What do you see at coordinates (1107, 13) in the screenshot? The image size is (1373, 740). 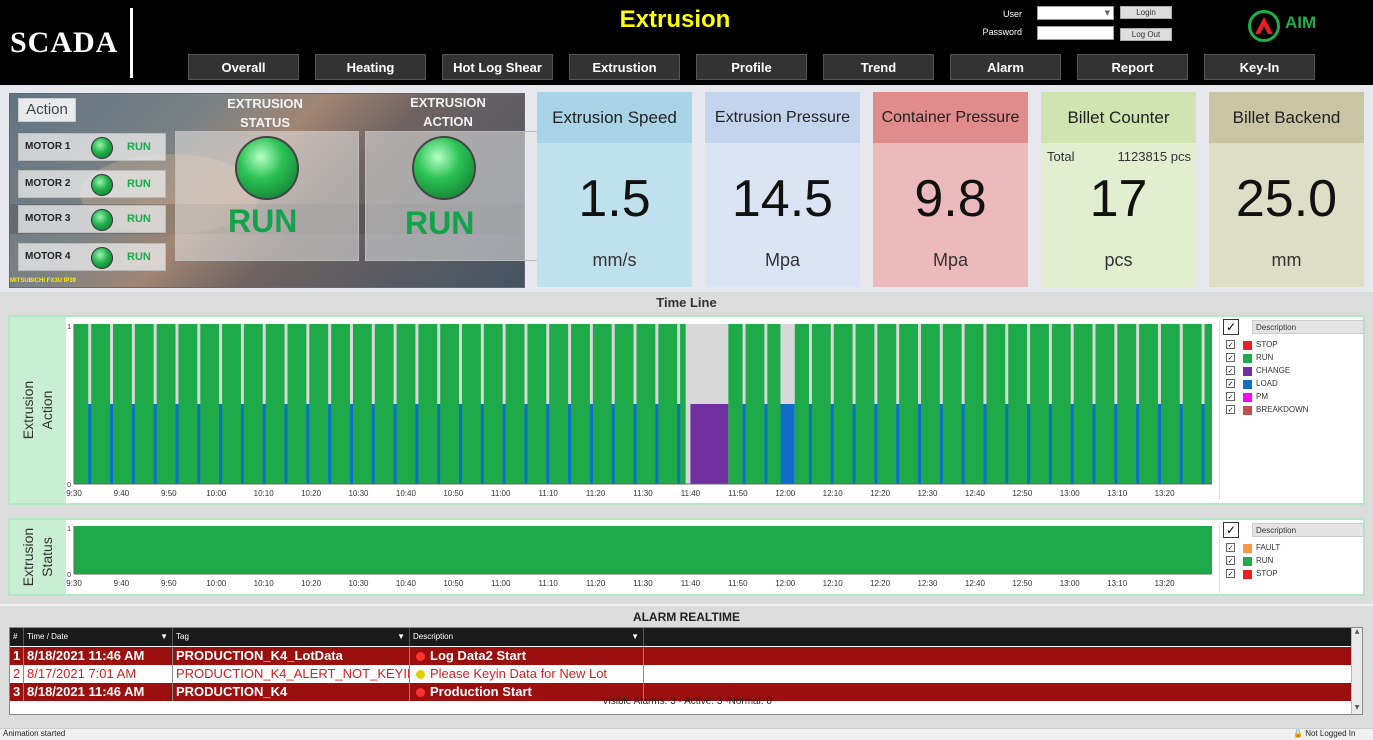 I see `chevron-down-icon: ▼` at bounding box center [1107, 13].